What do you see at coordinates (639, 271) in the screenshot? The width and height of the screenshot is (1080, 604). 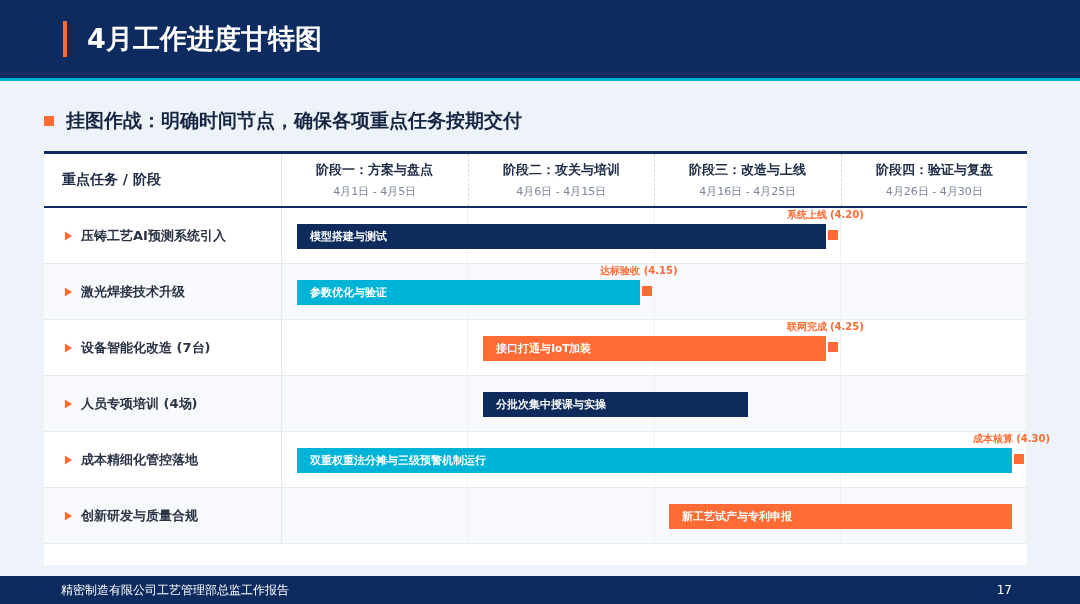 I see `milestone-label: 达标验收 (4.15)` at bounding box center [639, 271].